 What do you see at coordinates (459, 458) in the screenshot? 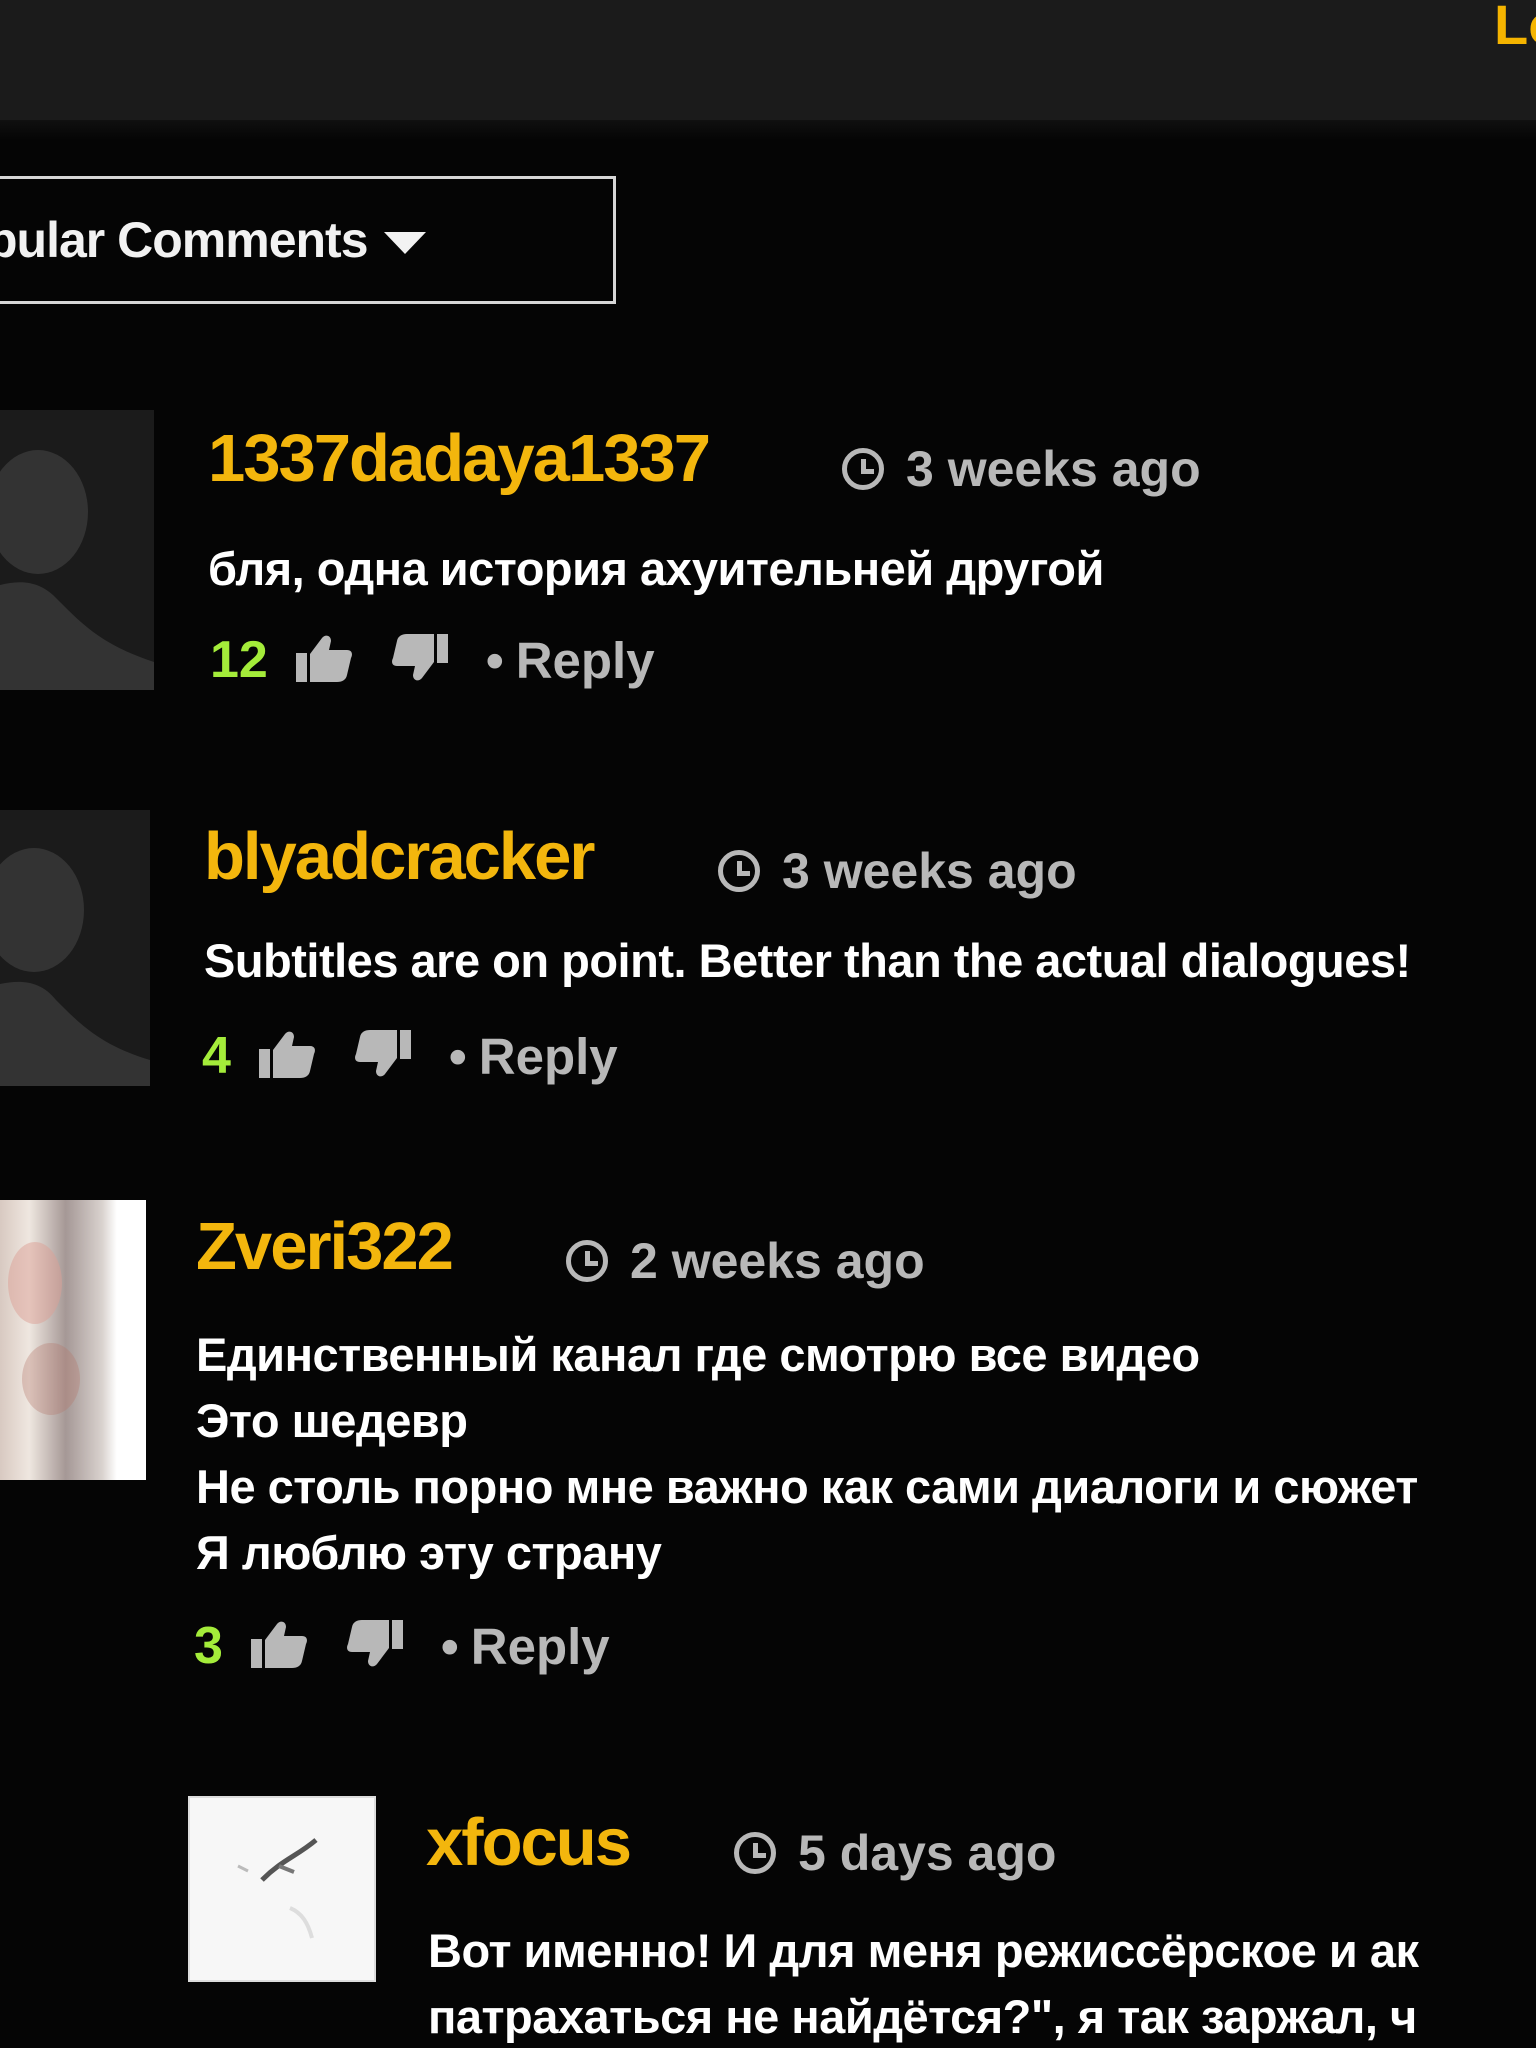
I see `comment-username: 1337dadaya1337` at bounding box center [459, 458].